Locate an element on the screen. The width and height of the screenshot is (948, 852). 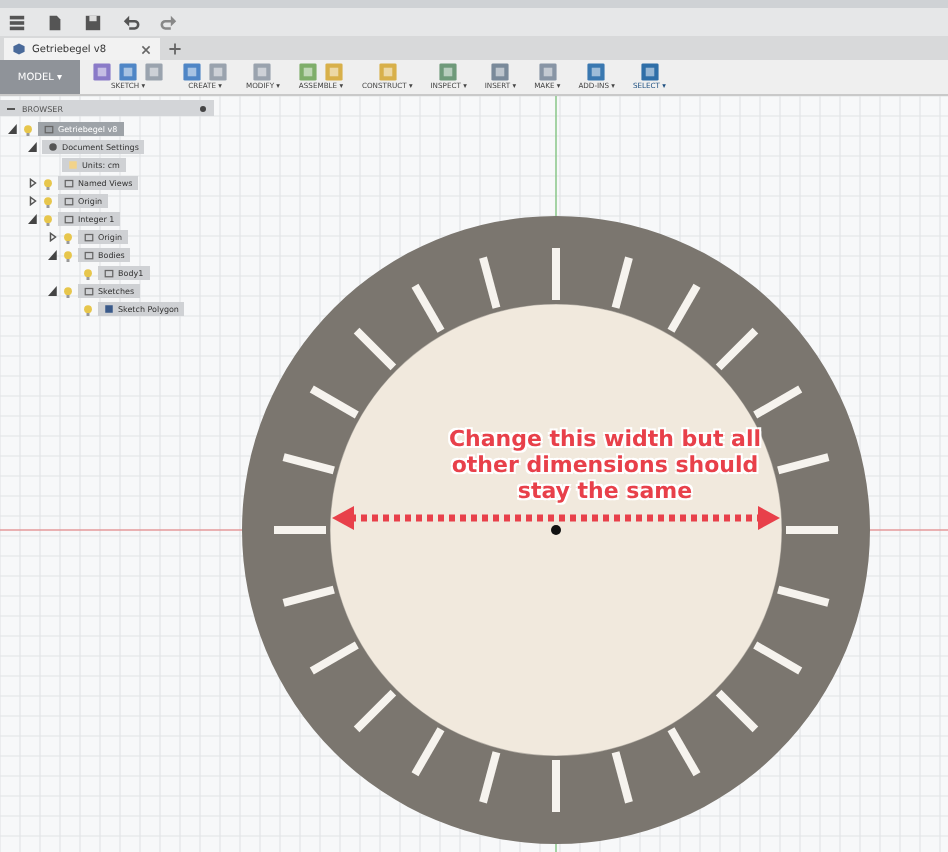
grid-menu-icon is located at coordinates (17, 22).